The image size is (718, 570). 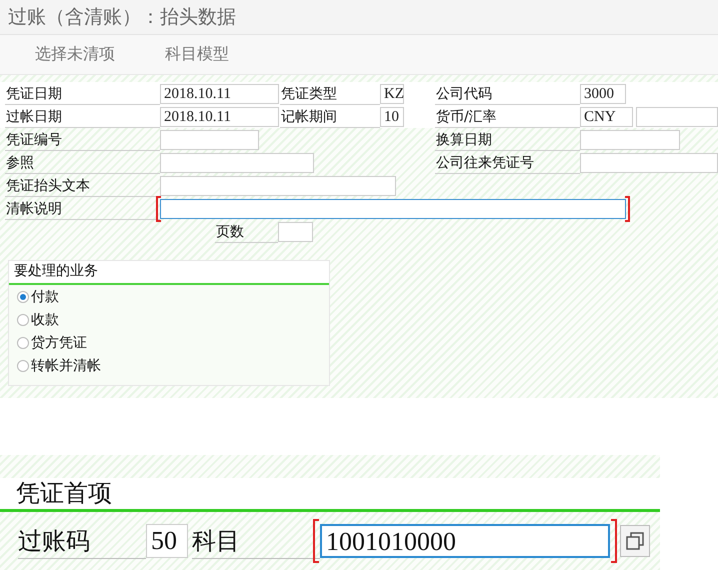 I want to click on toolbar-button: 选择未清项, so click(x=75, y=54).